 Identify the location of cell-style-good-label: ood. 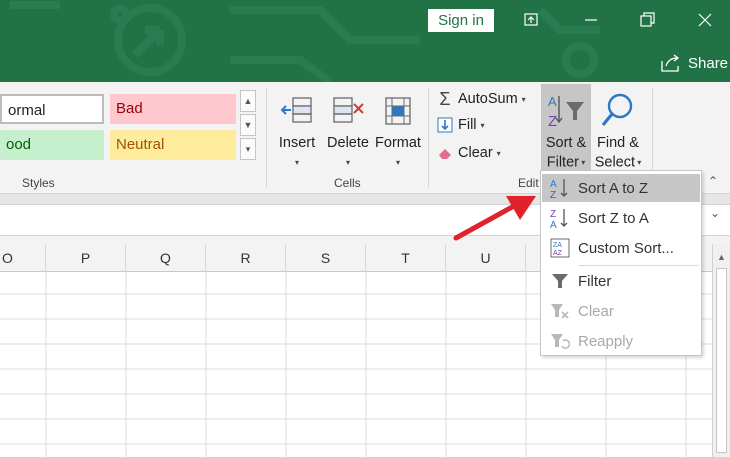
(19, 144).